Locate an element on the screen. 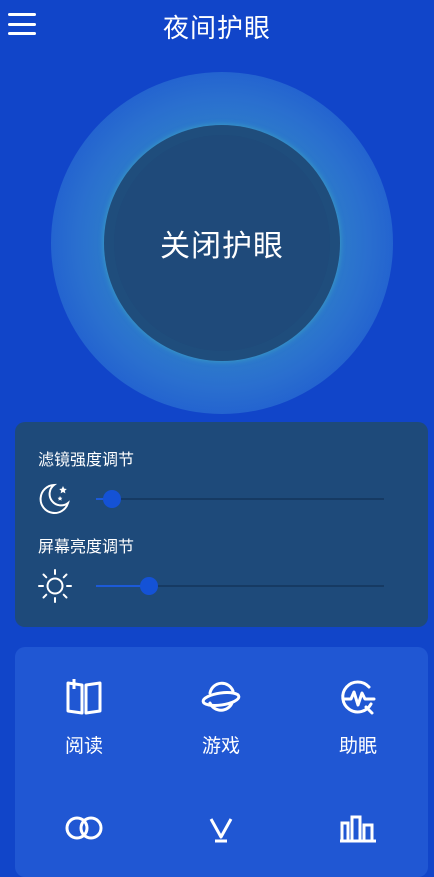  brightness-slider is located at coordinates (240, 586).